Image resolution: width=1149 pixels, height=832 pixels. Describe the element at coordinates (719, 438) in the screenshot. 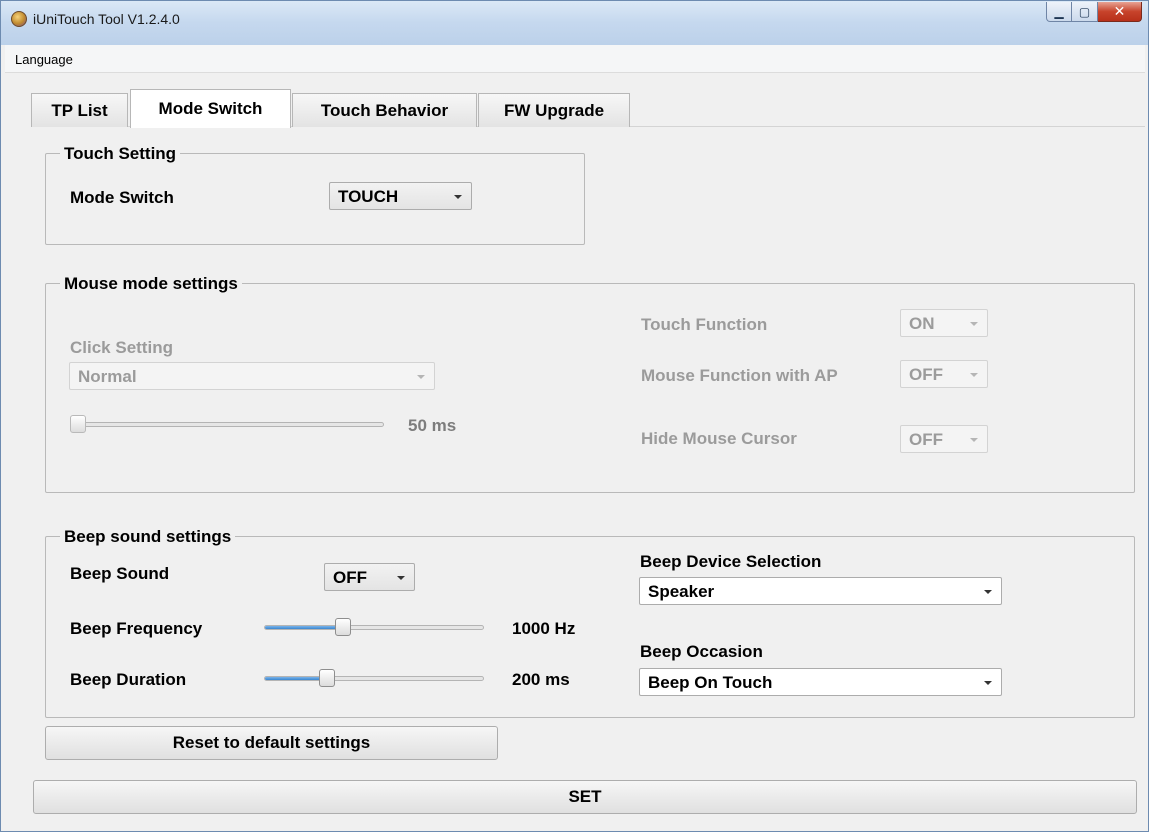

I see `hide-cursor-label: Hide Mouse Cursor` at that location.